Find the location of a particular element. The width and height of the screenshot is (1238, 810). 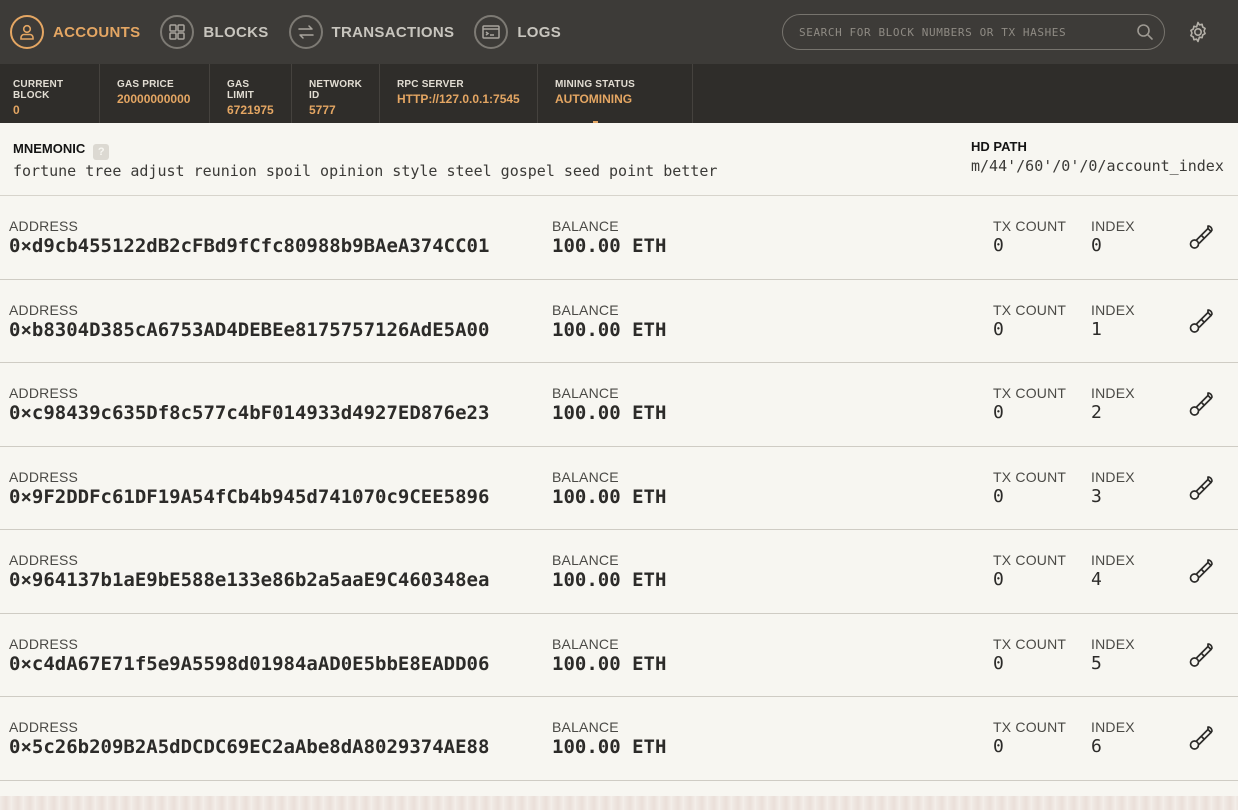

stat-network-id: NETWORK ID 5777 is located at coordinates (336, 93).